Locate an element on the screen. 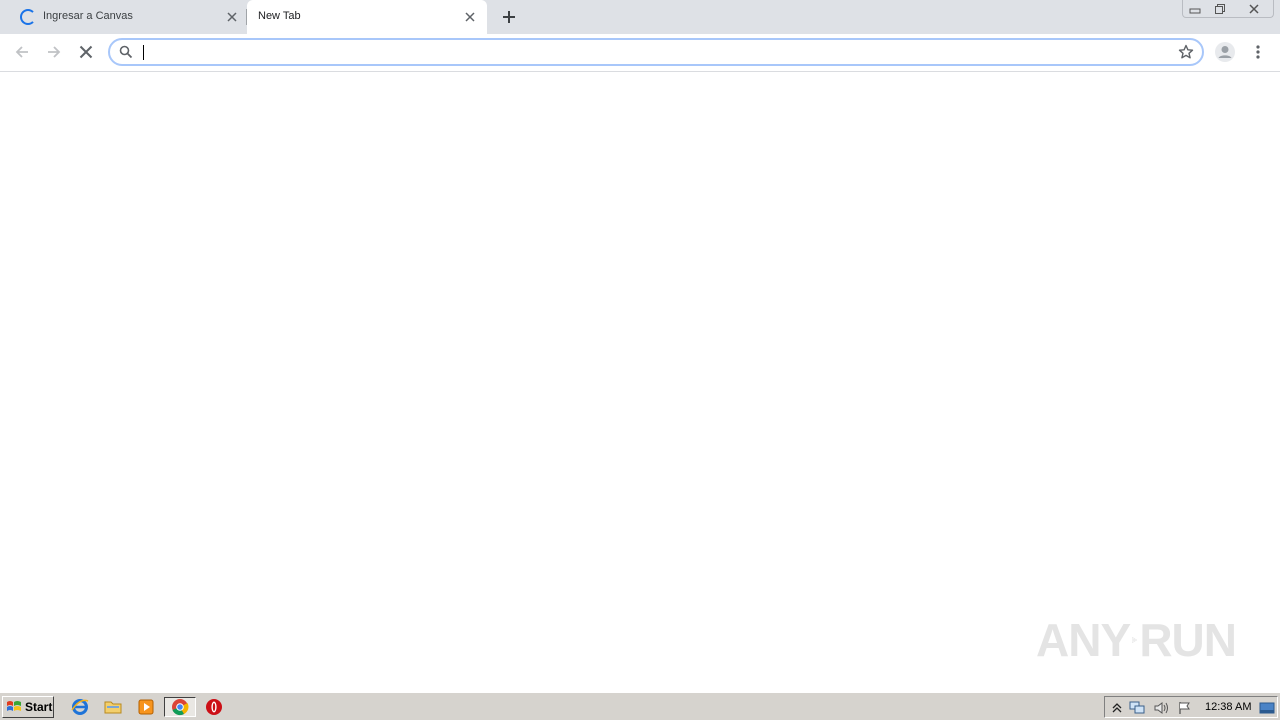 The height and width of the screenshot is (720, 1280). opera-icon is located at coordinates (214, 707).